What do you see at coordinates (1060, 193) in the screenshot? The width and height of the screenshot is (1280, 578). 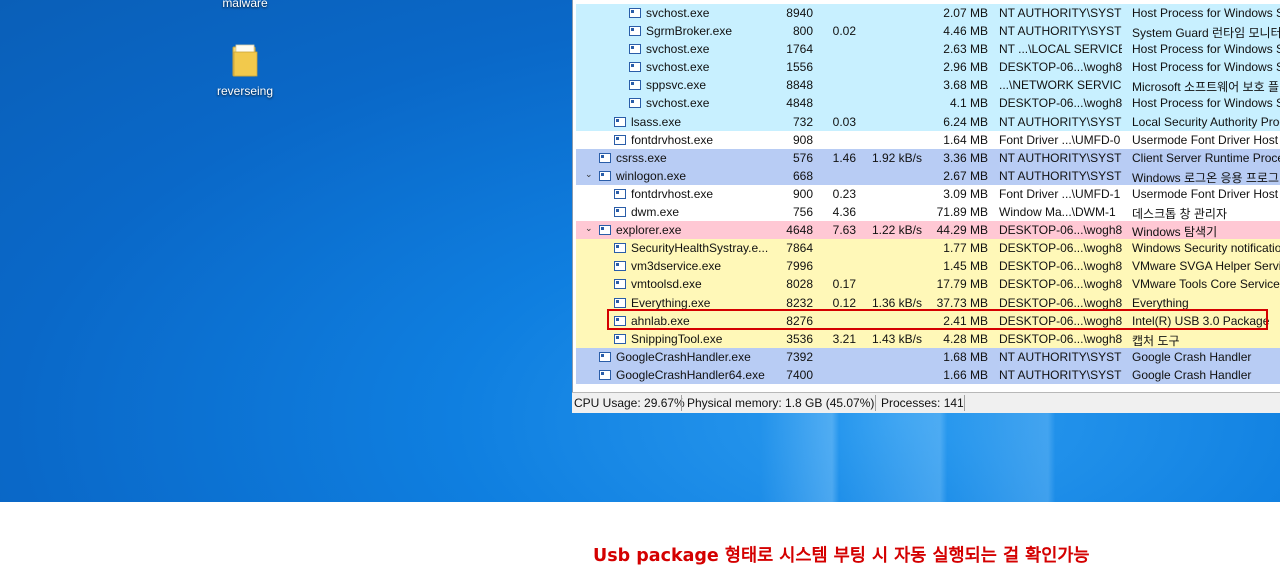 I see `process-user: Font Driver ...\UMFD-1` at bounding box center [1060, 193].